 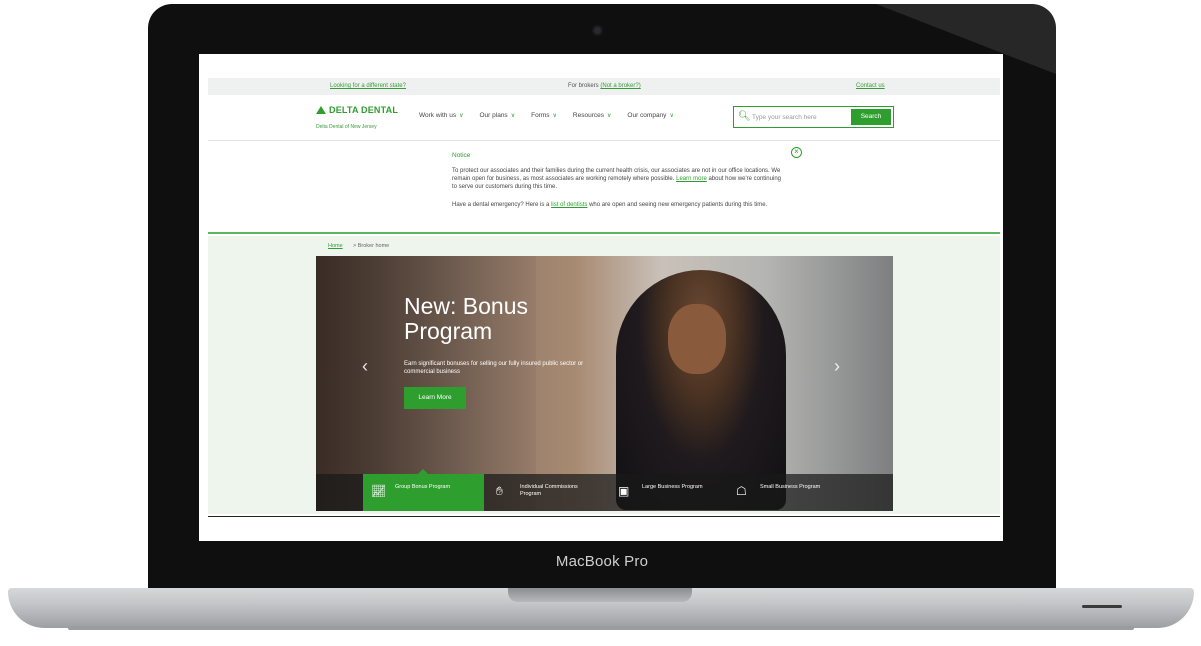 What do you see at coordinates (493, 115) in the screenshot?
I see `nav-label: Our plans` at bounding box center [493, 115].